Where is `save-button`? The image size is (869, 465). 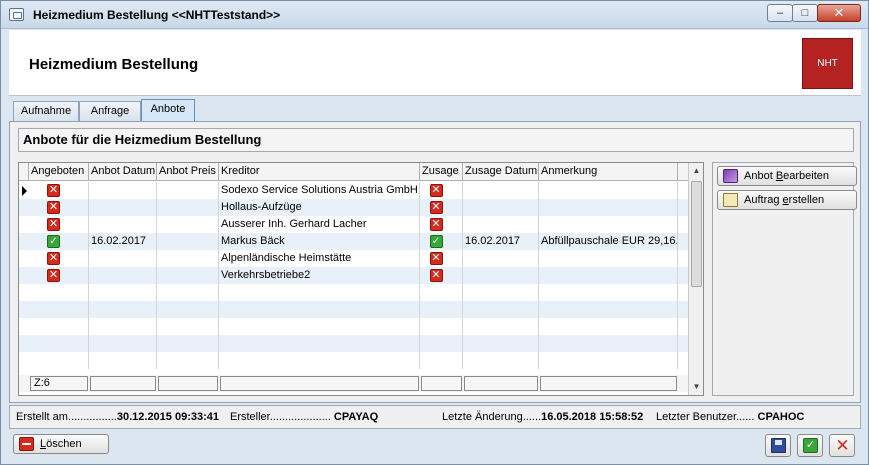
save-button is located at coordinates (778, 445).